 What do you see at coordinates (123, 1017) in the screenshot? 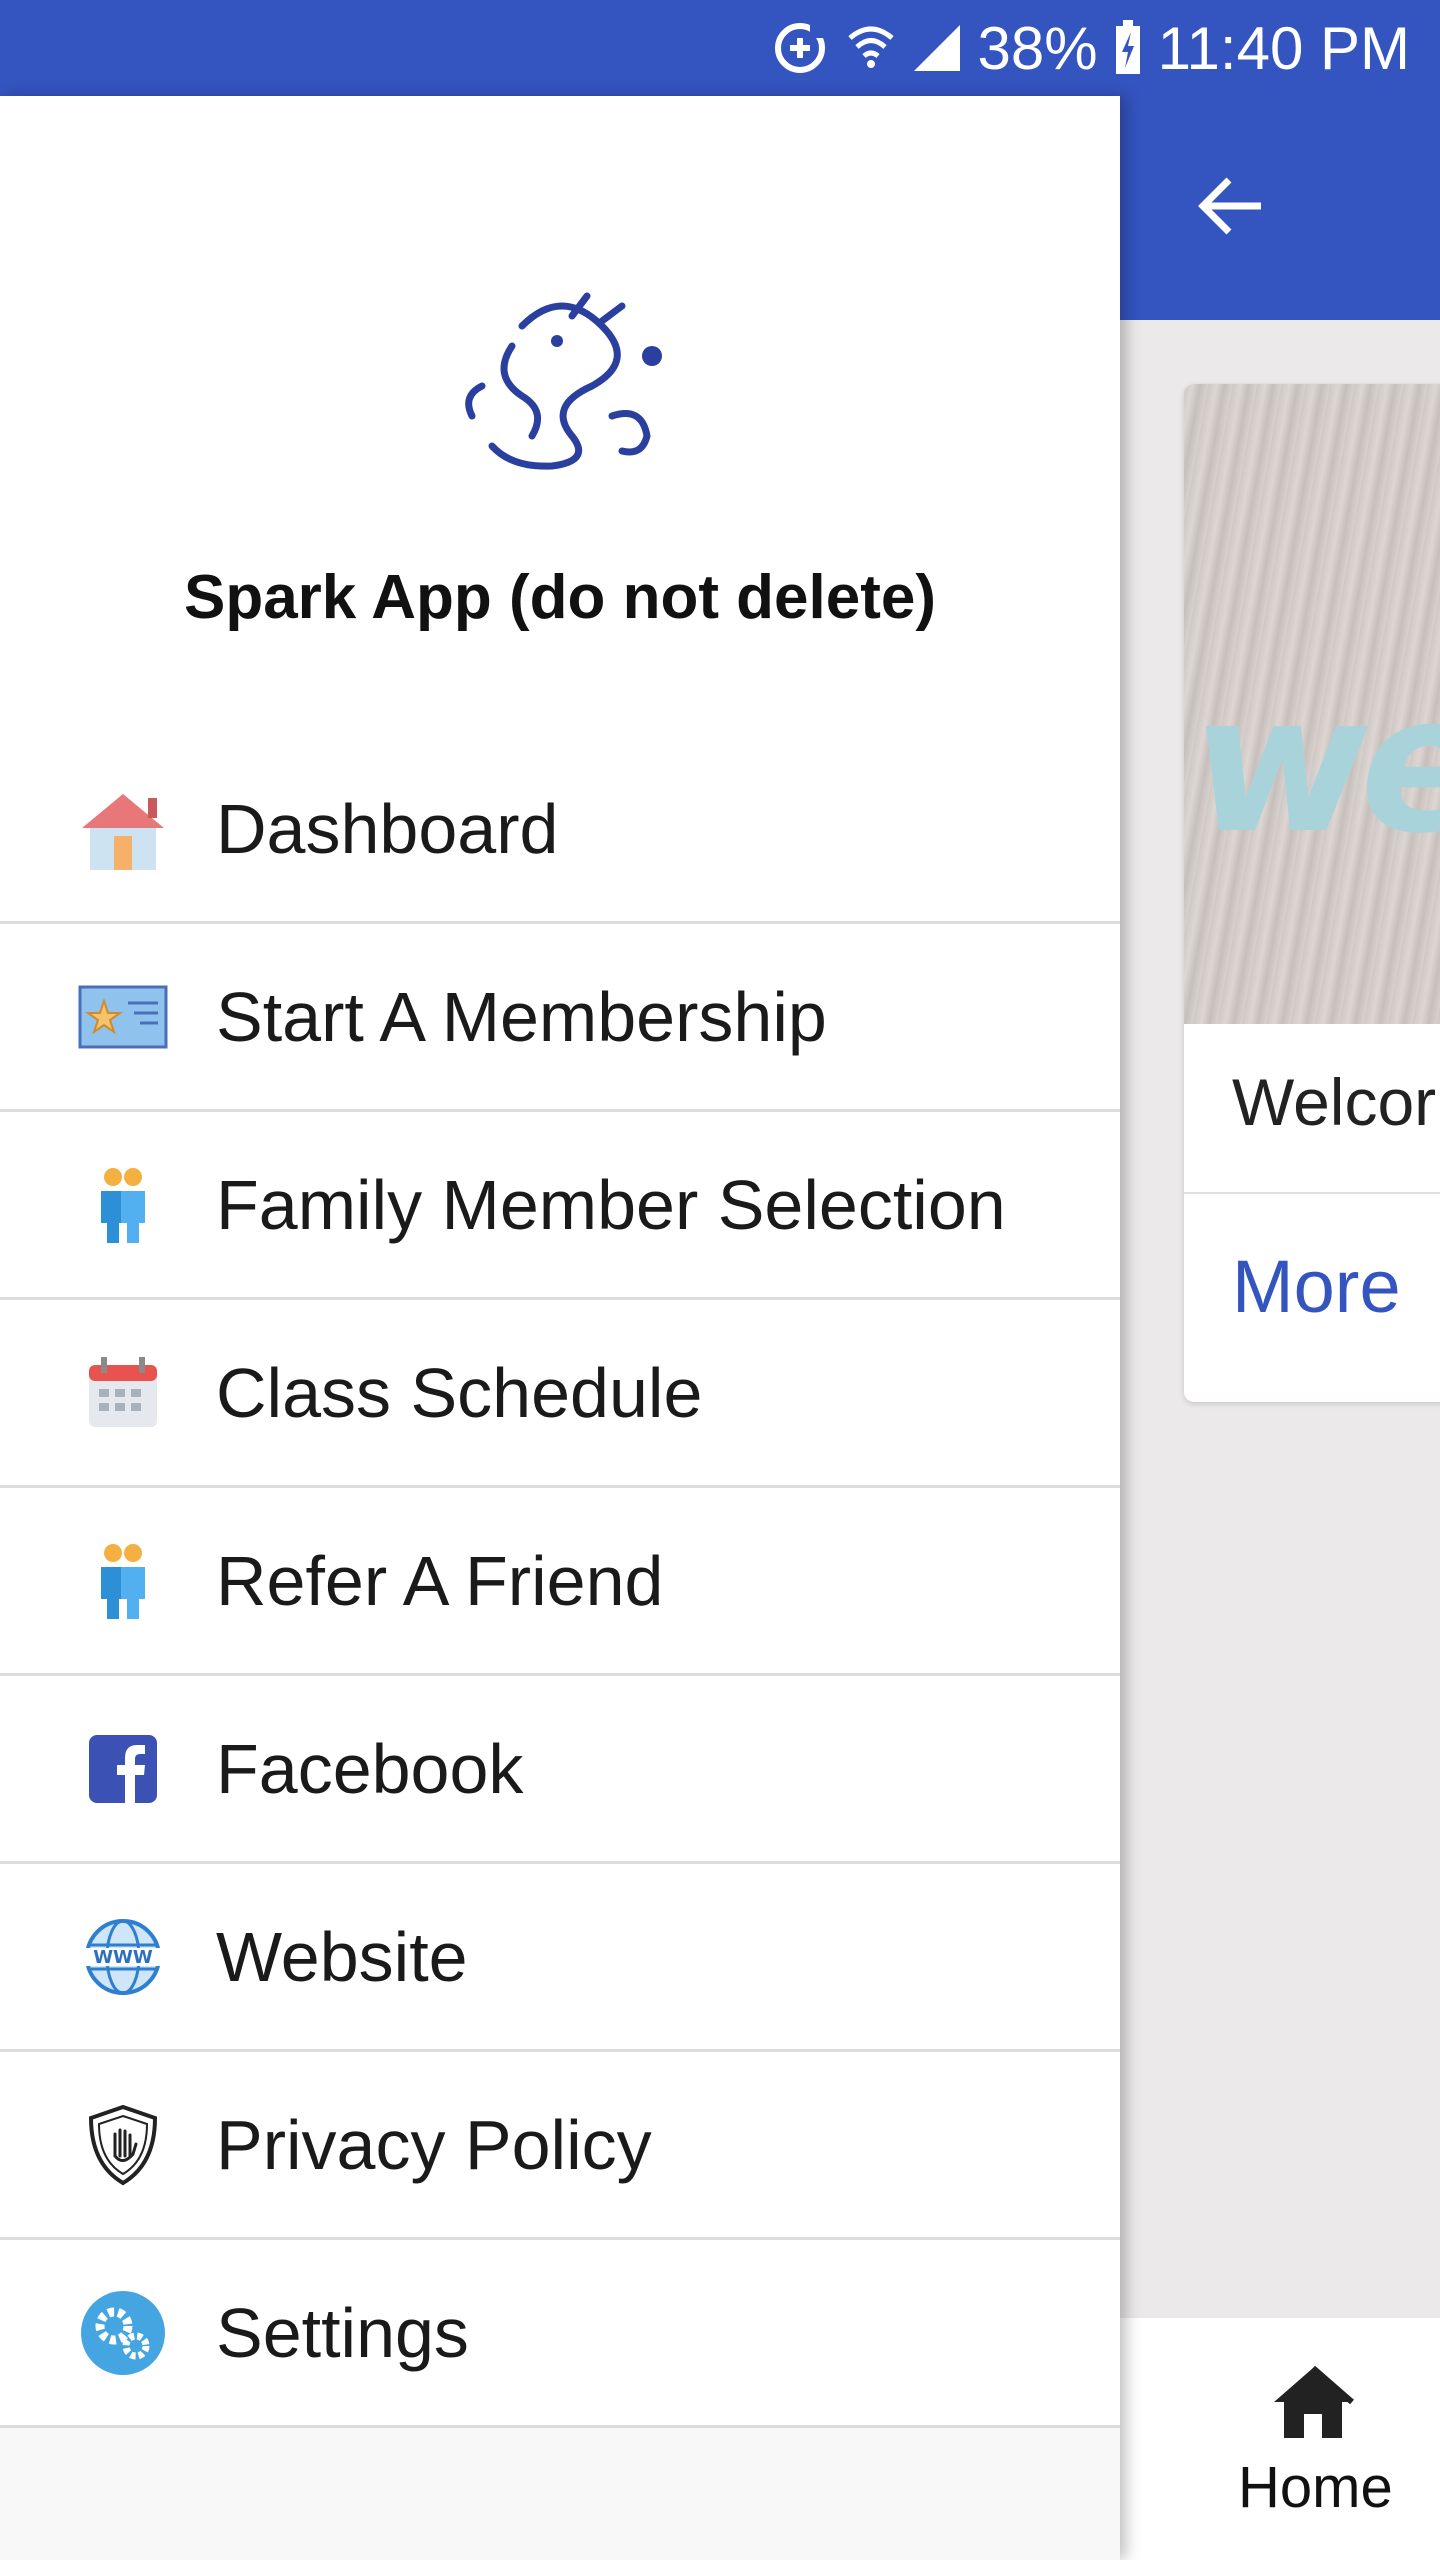
I see `membership-card-icon` at bounding box center [123, 1017].